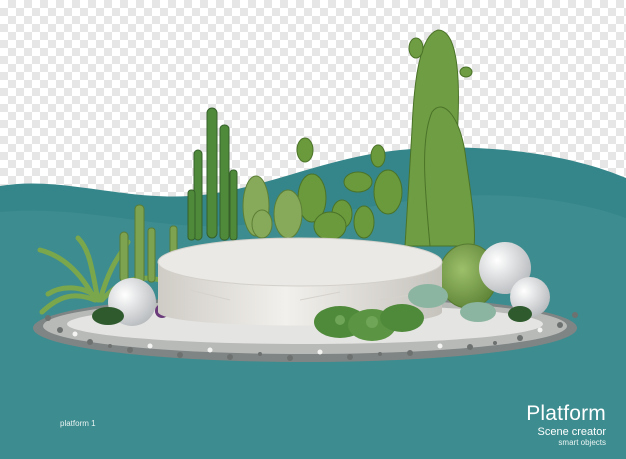 This screenshot has width=626, height=459. I want to click on brand-tagline: smart objects, so click(582, 442).